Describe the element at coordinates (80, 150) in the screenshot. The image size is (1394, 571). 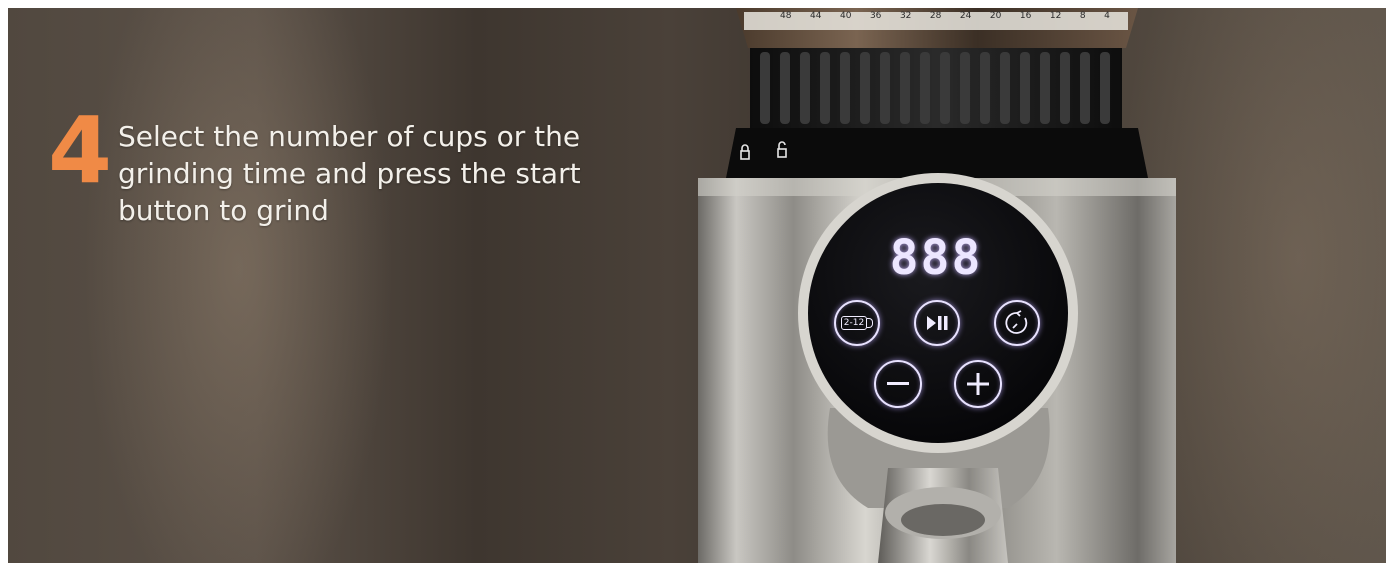
I see `step-number: 4` at that location.